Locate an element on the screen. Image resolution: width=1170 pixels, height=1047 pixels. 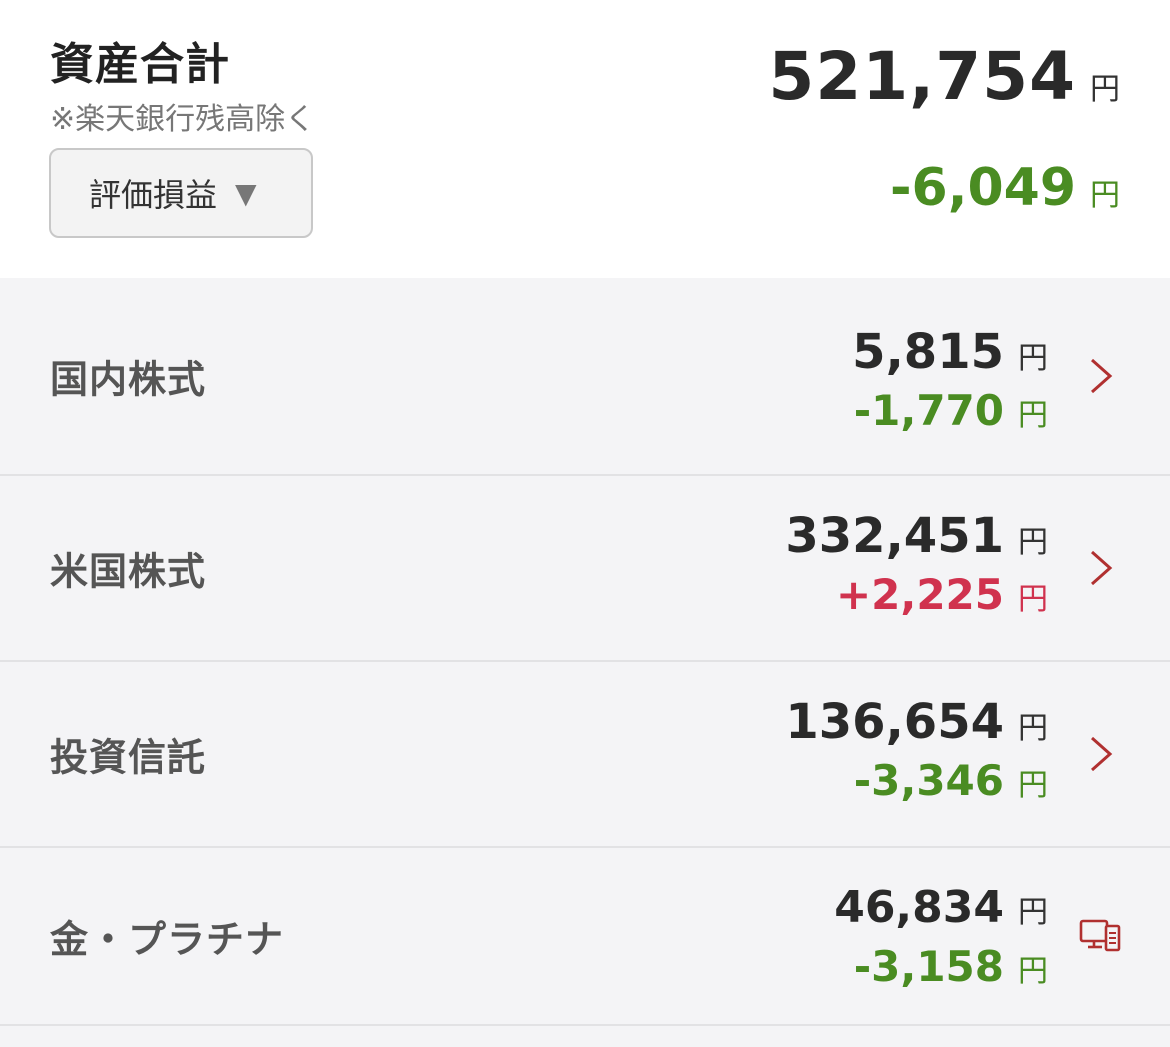
asset-label: 投資信託 is located at coordinates (128, 757).